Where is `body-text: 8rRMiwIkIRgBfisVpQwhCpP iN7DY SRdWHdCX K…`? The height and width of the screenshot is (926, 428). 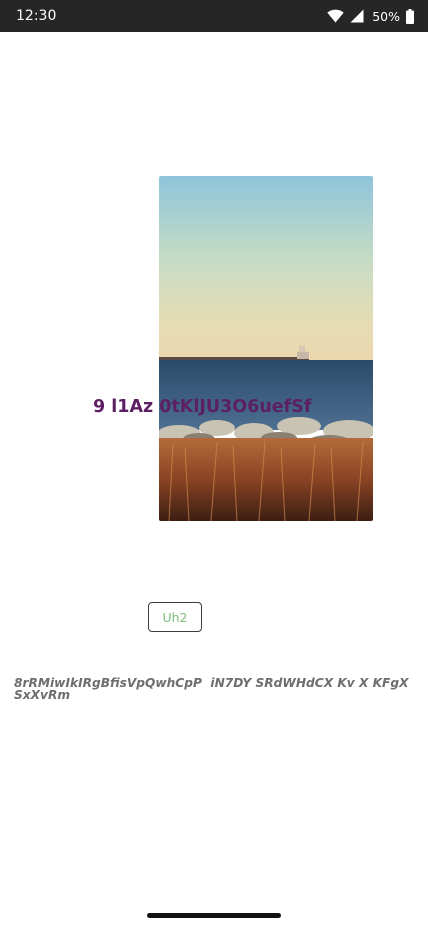
body-text: 8rRMiwIkIRgBfisVpQwhCpP iN7DY SRdWHdCX K… is located at coordinates (213, 689).